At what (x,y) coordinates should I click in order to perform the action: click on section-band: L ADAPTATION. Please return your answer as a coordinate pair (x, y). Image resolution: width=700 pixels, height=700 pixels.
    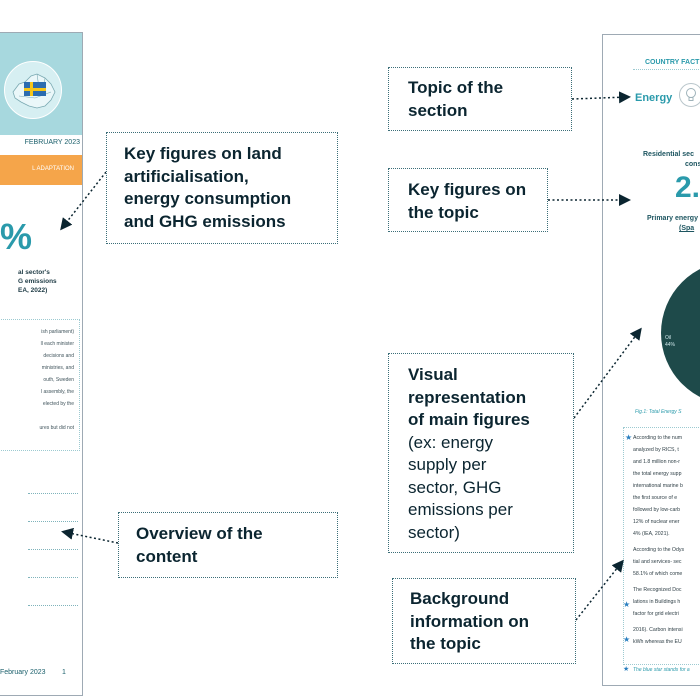
    Looking at the image, I should click on (41, 170).